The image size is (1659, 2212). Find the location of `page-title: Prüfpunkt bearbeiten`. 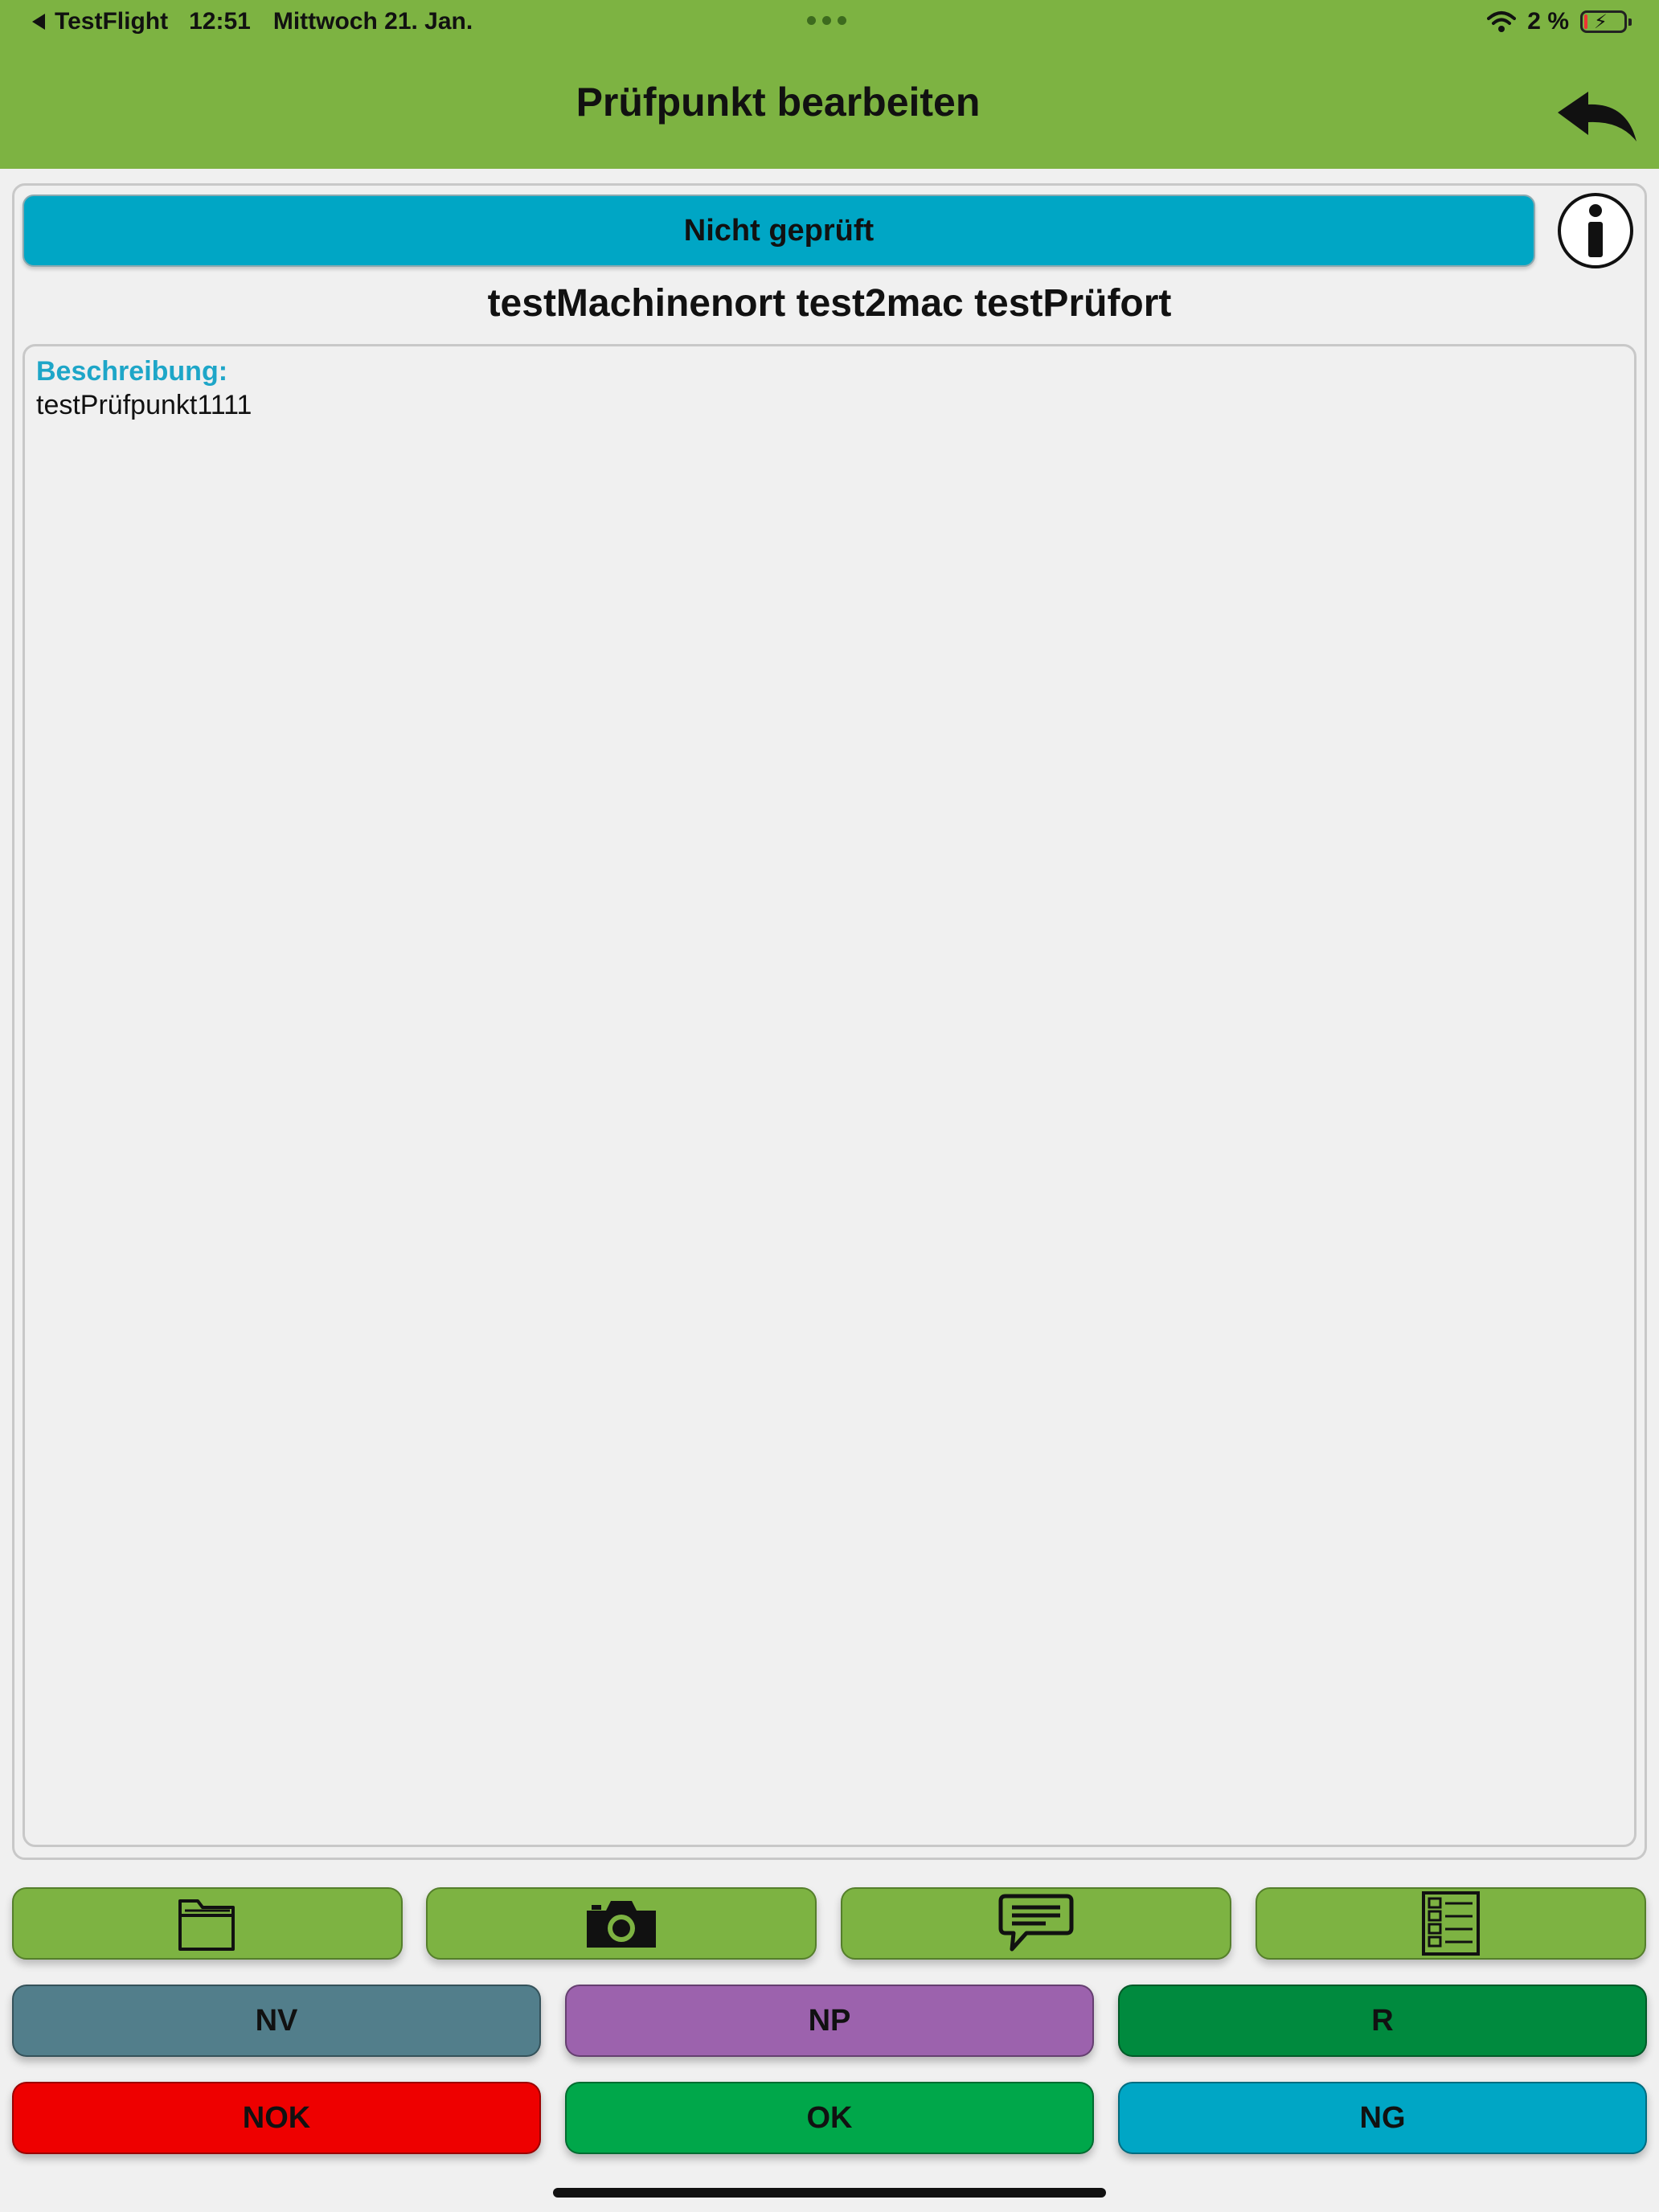

page-title: Prüfpunkt bearbeiten is located at coordinates (778, 102).